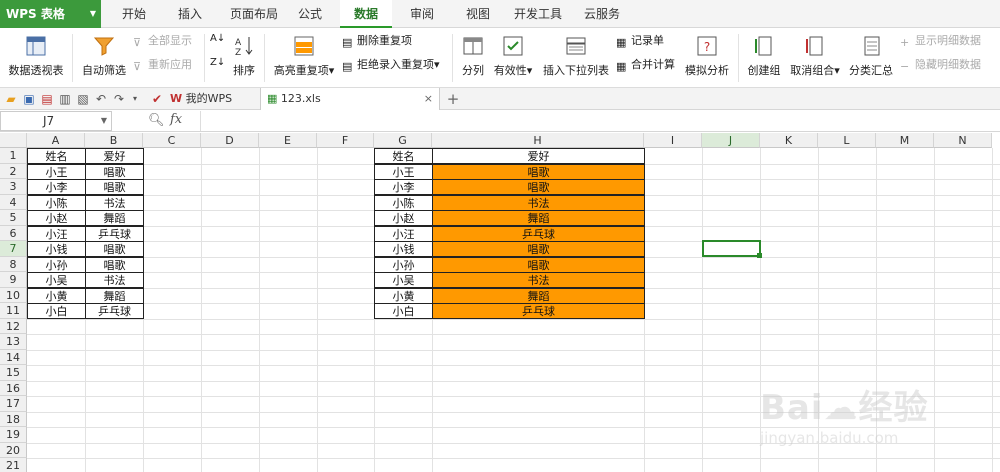 This screenshot has height=472, width=1000. I want to click on redo-icon: ↷, so click(119, 99).